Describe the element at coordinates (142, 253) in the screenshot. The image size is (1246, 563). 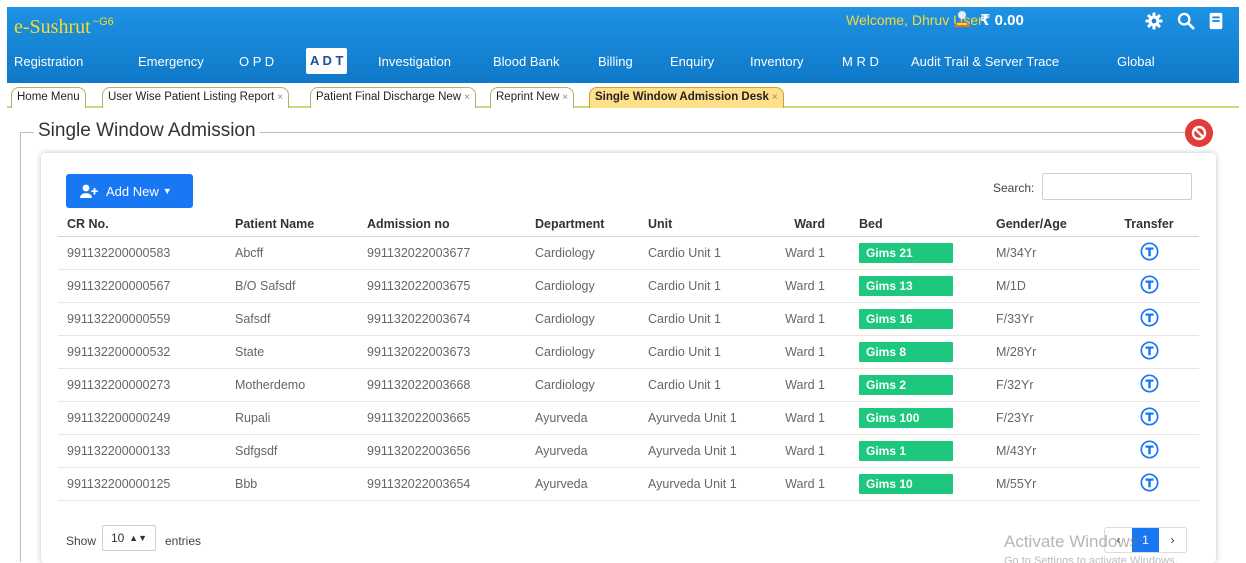
I see `cr-number-cell: 991132200000583` at that location.